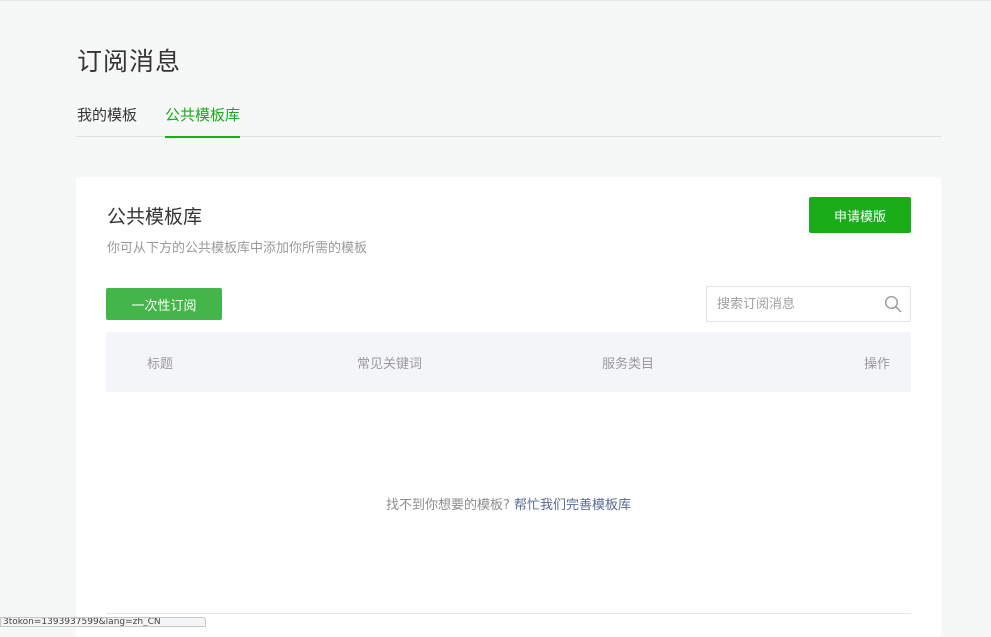  I want to click on table-bottom-divider, so click(508, 613).